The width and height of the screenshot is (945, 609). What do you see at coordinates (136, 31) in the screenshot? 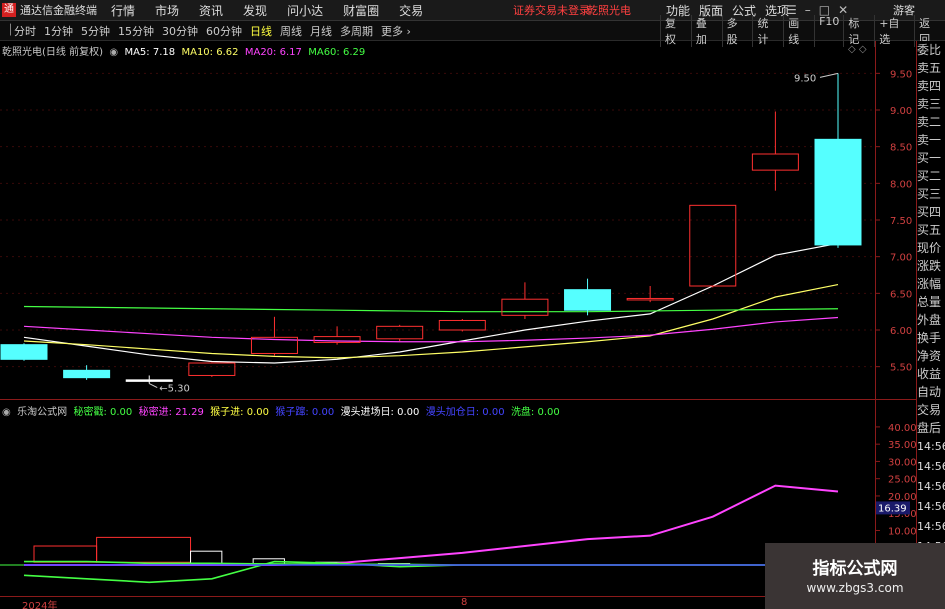
I see `period-15min: 15分钟` at bounding box center [136, 31].